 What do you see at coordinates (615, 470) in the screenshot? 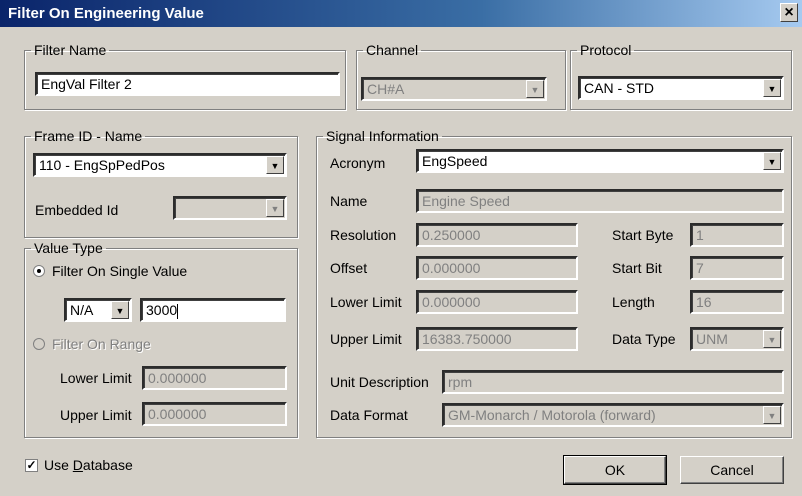
I see `ok-button: OK` at bounding box center [615, 470].